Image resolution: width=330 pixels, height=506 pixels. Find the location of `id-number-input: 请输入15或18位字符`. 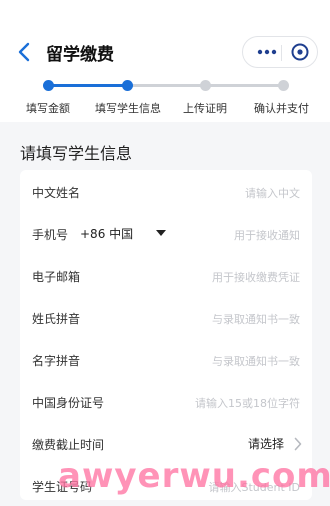

id-number-input: 请输入15或18位字符 is located at coordinates (247, 403).